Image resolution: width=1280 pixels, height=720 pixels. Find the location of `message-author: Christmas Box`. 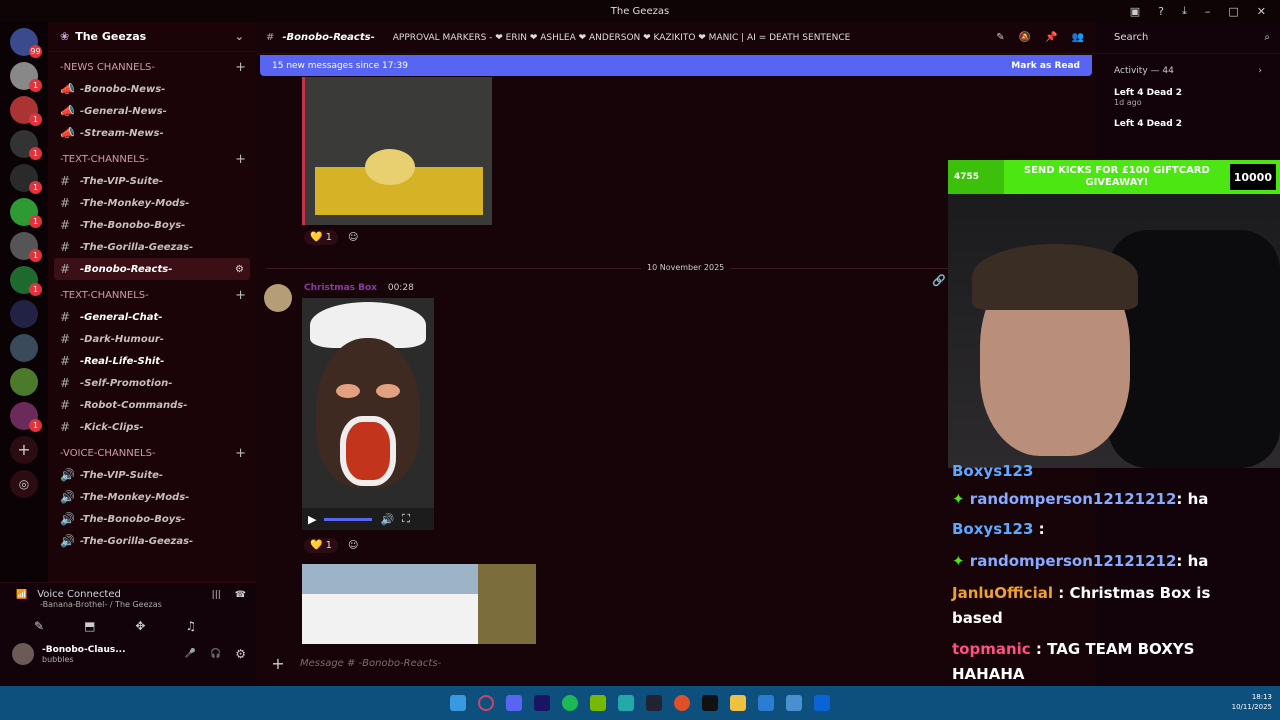

message-author: Christmas Box is located at coordinates (340, 288).